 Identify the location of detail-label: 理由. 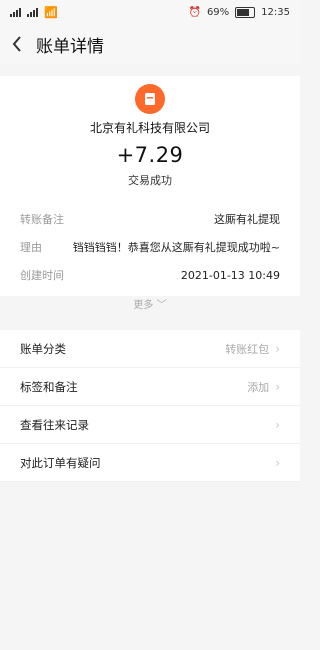
(31, 247).